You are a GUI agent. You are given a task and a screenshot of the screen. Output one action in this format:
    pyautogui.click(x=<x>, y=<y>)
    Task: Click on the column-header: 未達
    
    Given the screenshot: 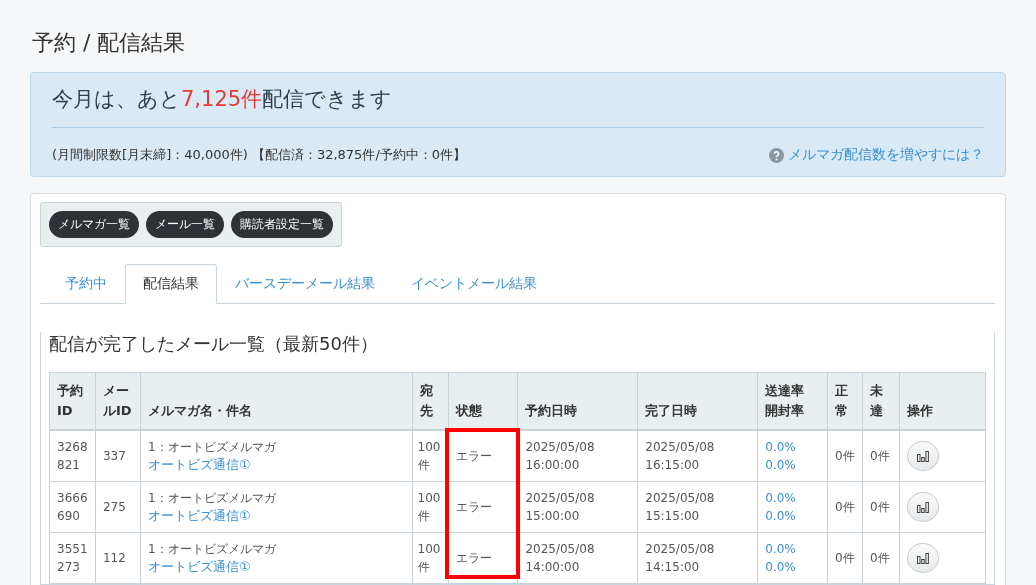 What is the action you would take?
    pyautogui.click(x=881, y=401)
    